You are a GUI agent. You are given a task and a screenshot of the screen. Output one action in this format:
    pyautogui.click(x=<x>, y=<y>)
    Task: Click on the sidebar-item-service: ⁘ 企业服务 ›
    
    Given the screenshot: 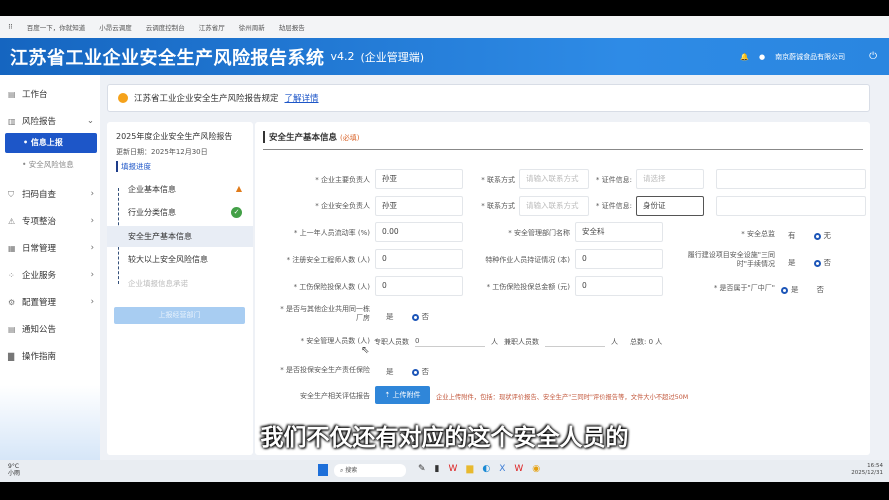 What is the action you would take?
    pyautogui.click(x=53, y=275)
    